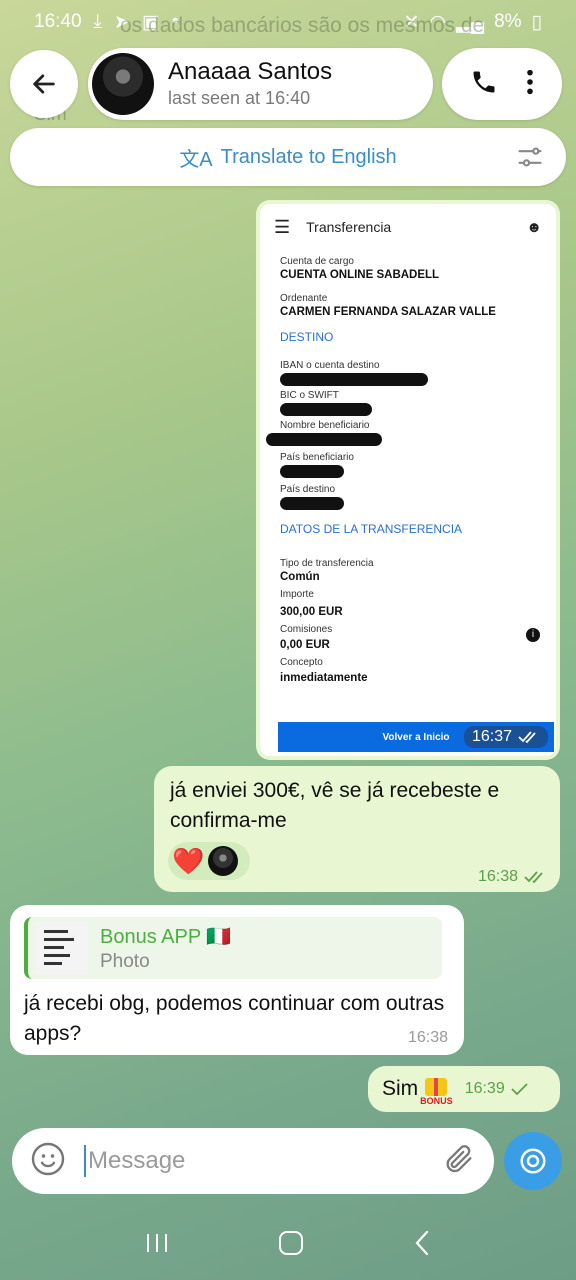  I want to click on receipt-field-value: CARMEN FERNANDA SALAZAR VALLE, so click(388, 312).